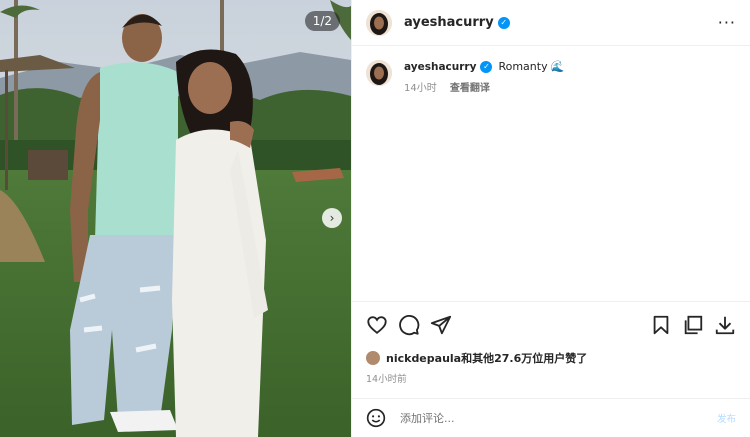 The image size is (750, 437). I want to click on download-icon, so click(725, 325).